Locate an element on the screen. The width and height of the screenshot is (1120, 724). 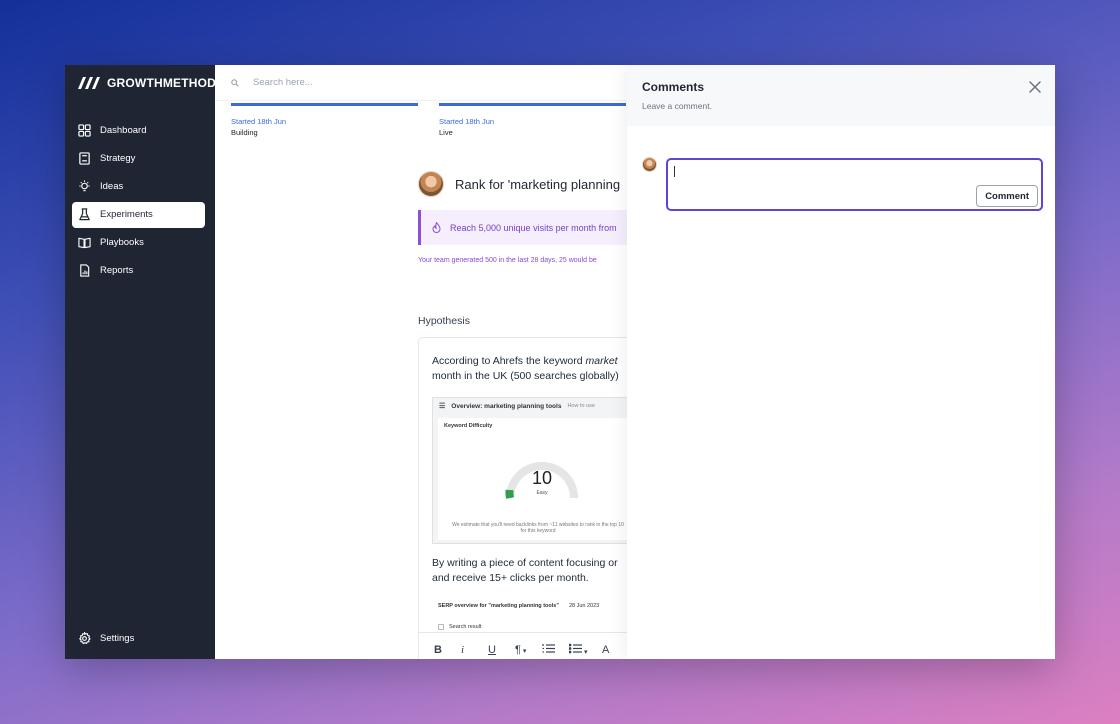
how-to-use-label: How to use is located at coordinates (581, 406).